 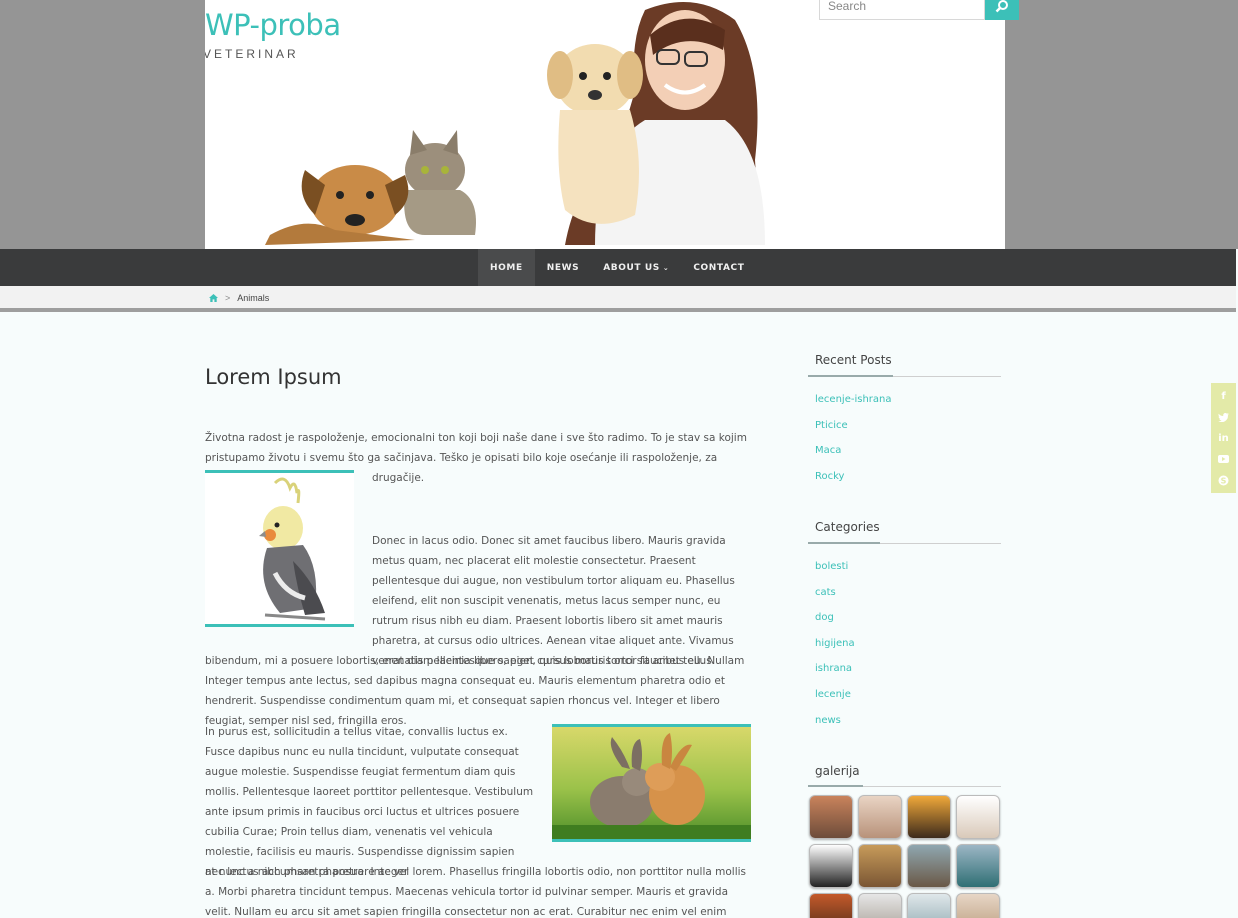 What do you see at coordinates (904, 786) in the screenshot?
I see `gallery-divider` at bounding box center [904, 786].